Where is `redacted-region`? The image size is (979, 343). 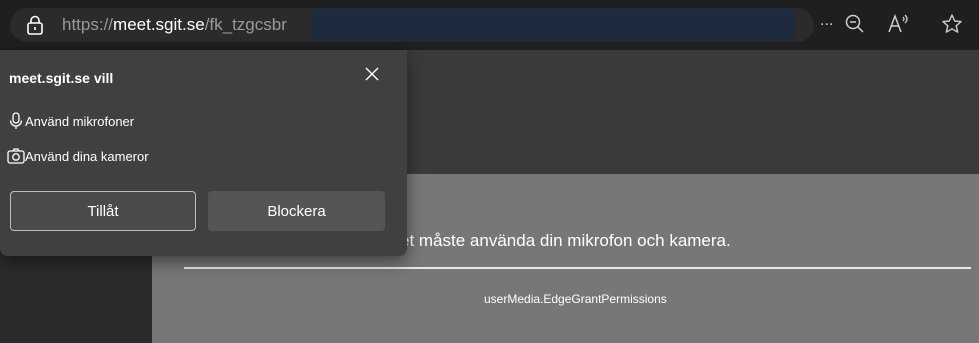 redacted-region is located at coordinates (553, 25).